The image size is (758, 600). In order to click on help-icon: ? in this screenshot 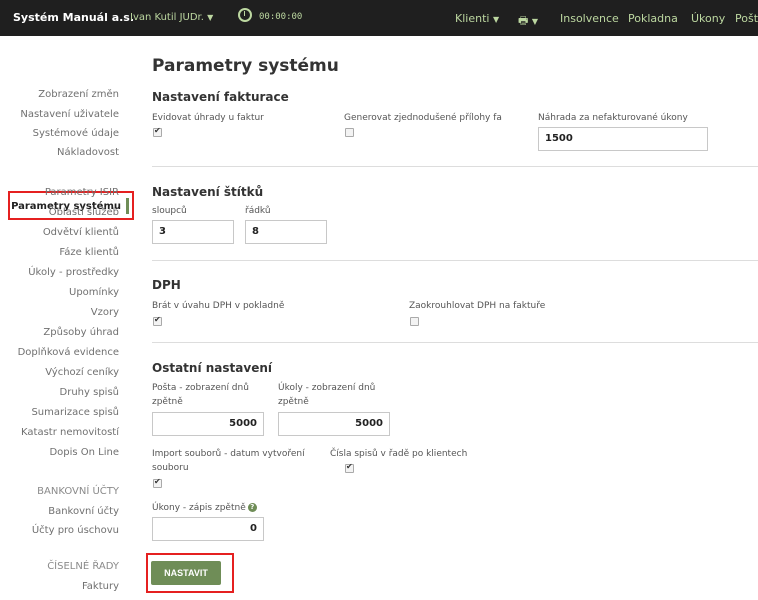, I will do `click(252, 507)`.